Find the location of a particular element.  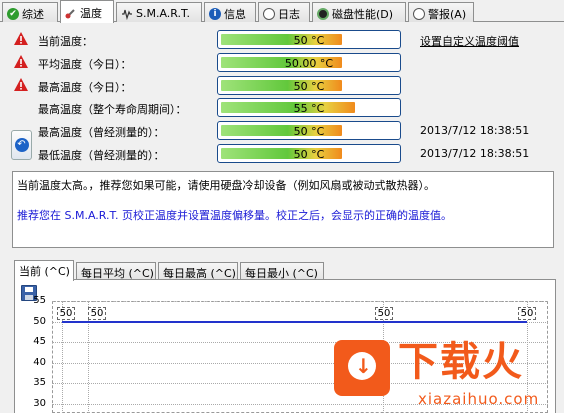

tab-overview: ✔ 综述 is located at coordinates (30, 12).